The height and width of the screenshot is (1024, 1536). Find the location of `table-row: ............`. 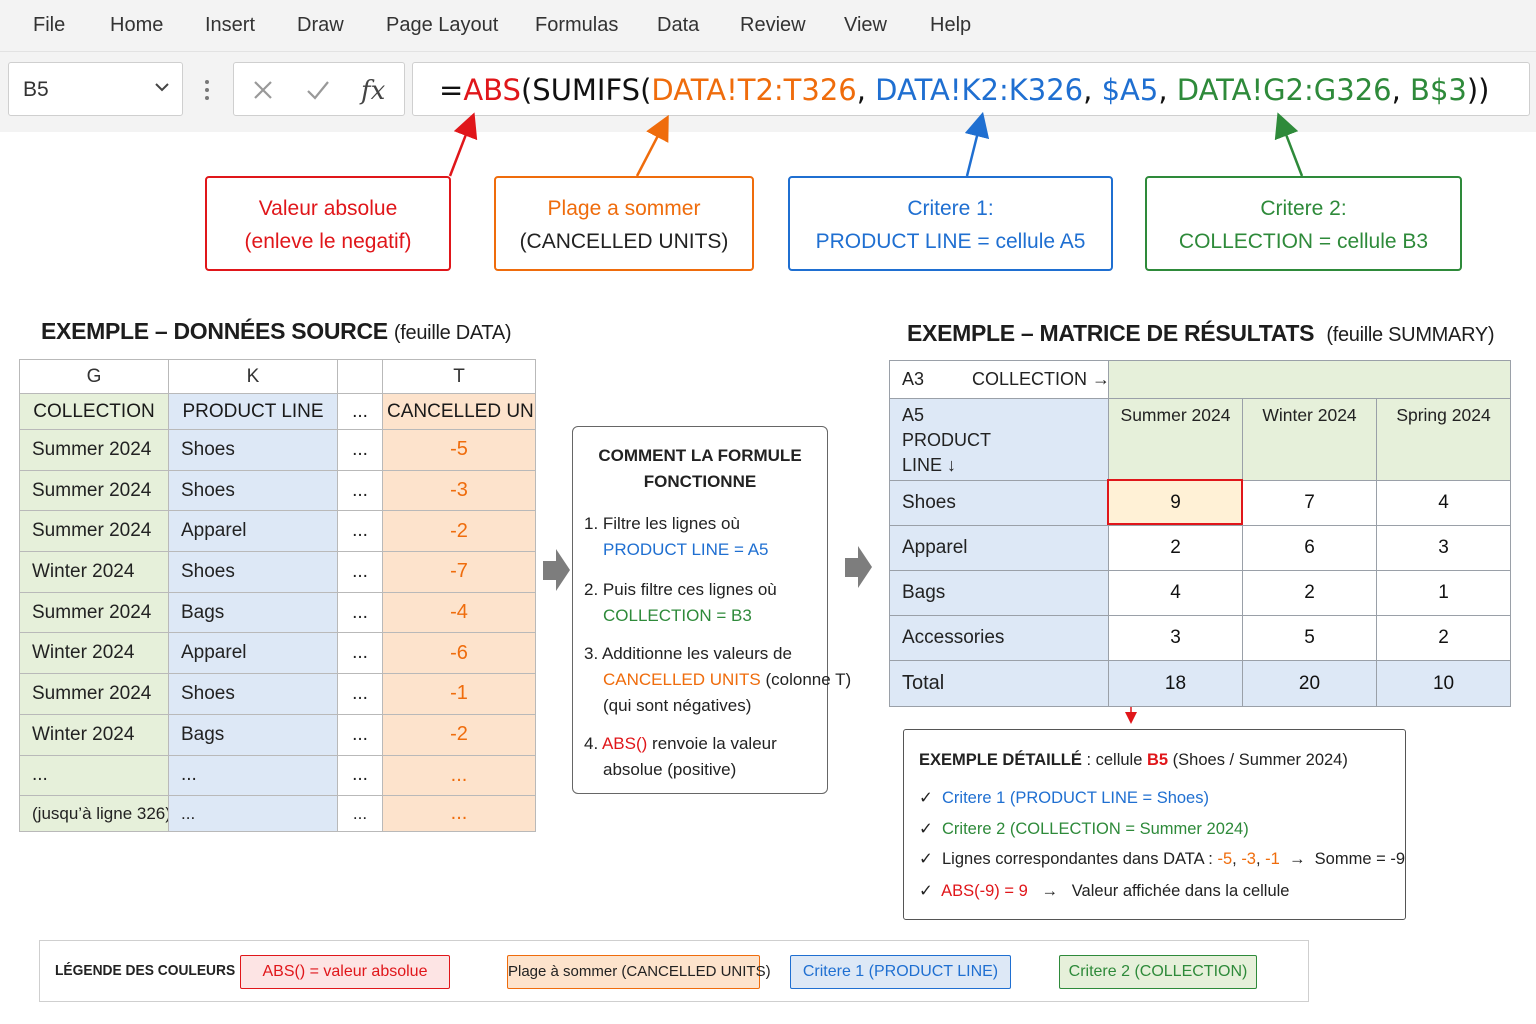

table-row: ............ is located at coordinates (277, 775).